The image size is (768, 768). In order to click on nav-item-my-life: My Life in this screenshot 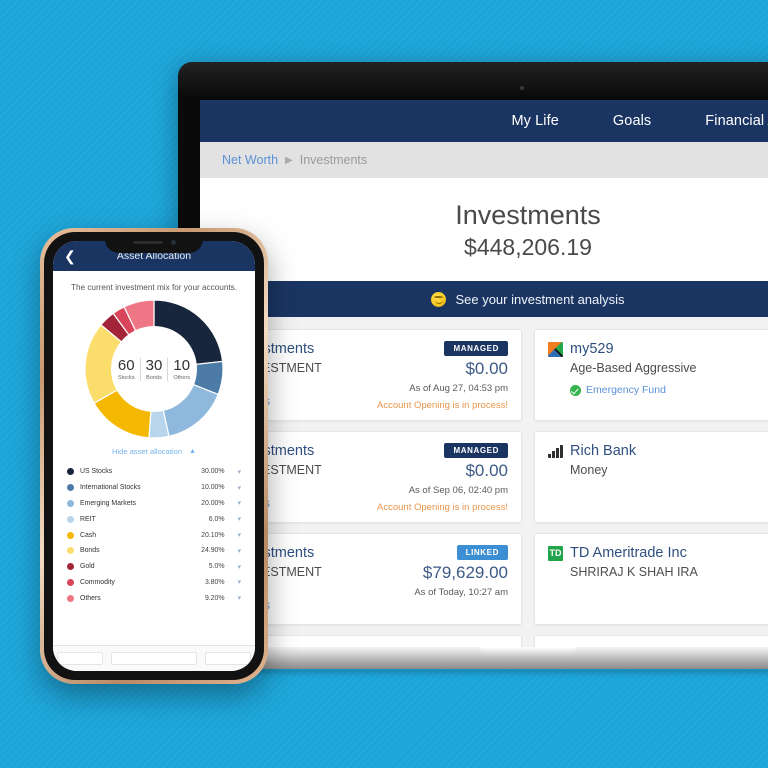, I will do `click(534, 121)`.